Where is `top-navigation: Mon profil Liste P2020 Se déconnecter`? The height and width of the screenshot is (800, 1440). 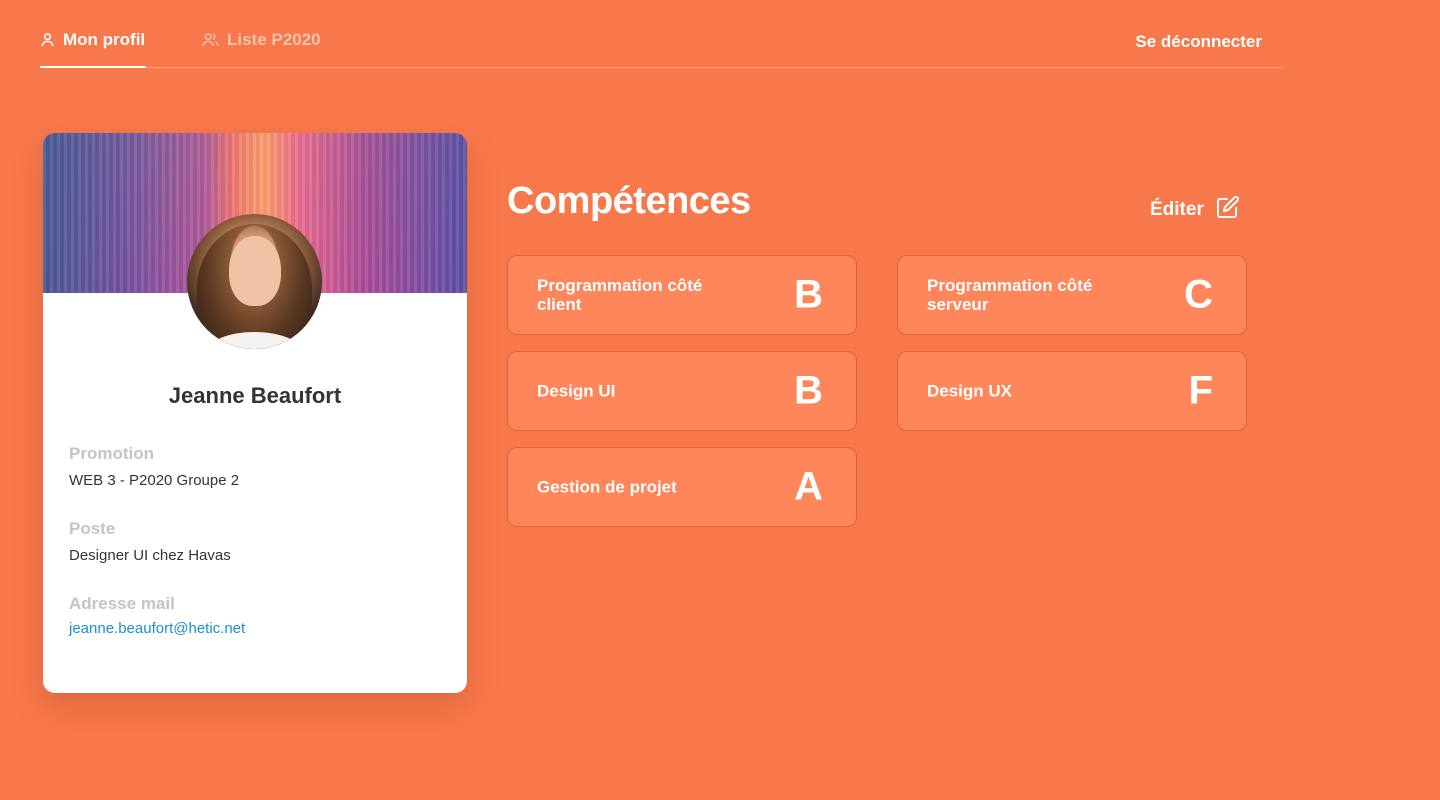
top-navigation: Mon profil Liste P2020 Se déconnecter is located at coordinates (661, 34).